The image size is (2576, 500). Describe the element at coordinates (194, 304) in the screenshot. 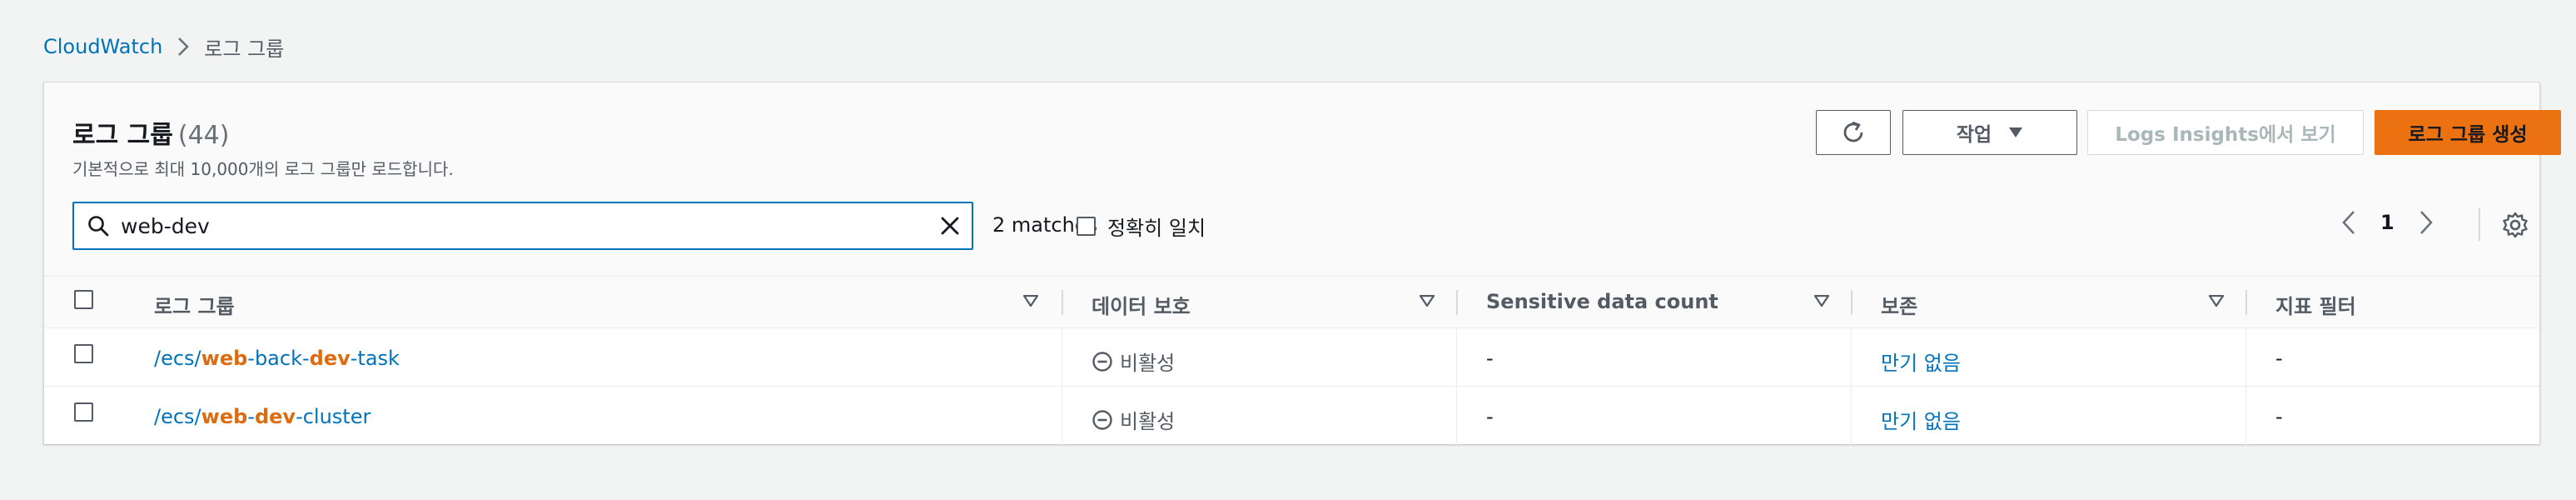

I see `column-header-log-group: 로그 그룹` at that location.